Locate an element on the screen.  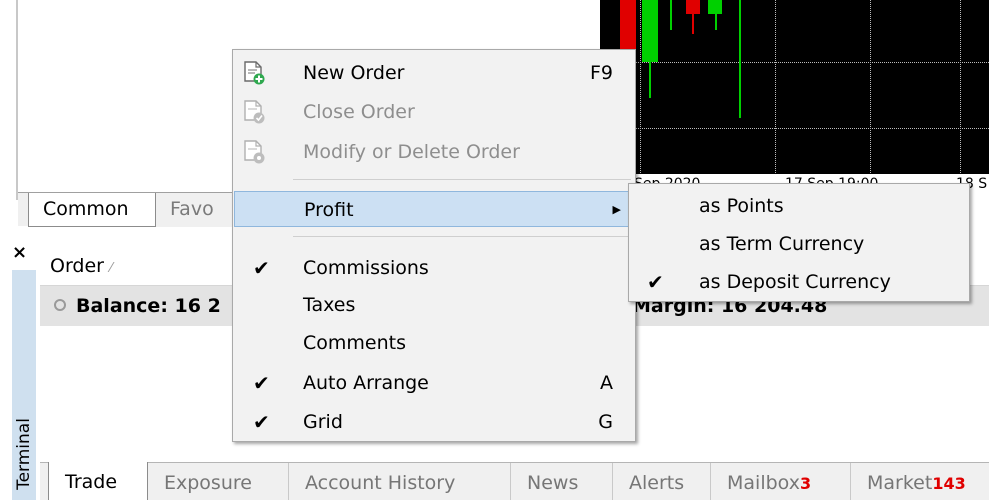
submenu-item-as-deposit-currency: ✔ as Deposit Currency is located at coordinates (799, 282).